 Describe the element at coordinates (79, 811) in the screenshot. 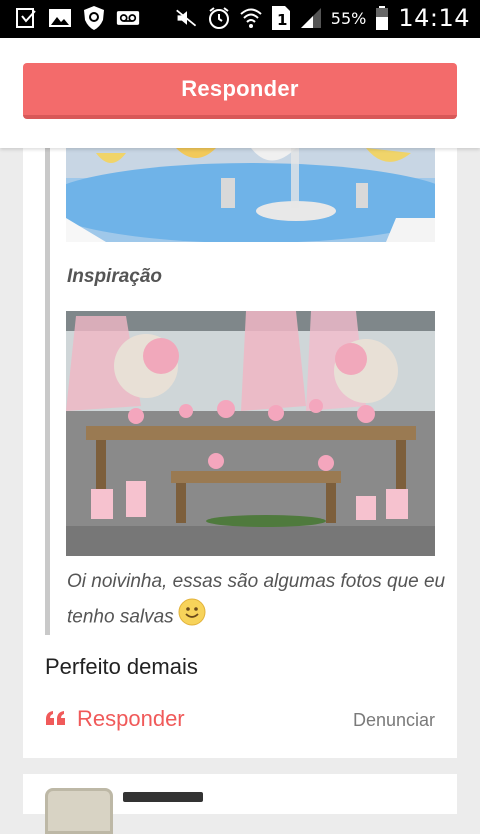

I see `avatar` at that location.